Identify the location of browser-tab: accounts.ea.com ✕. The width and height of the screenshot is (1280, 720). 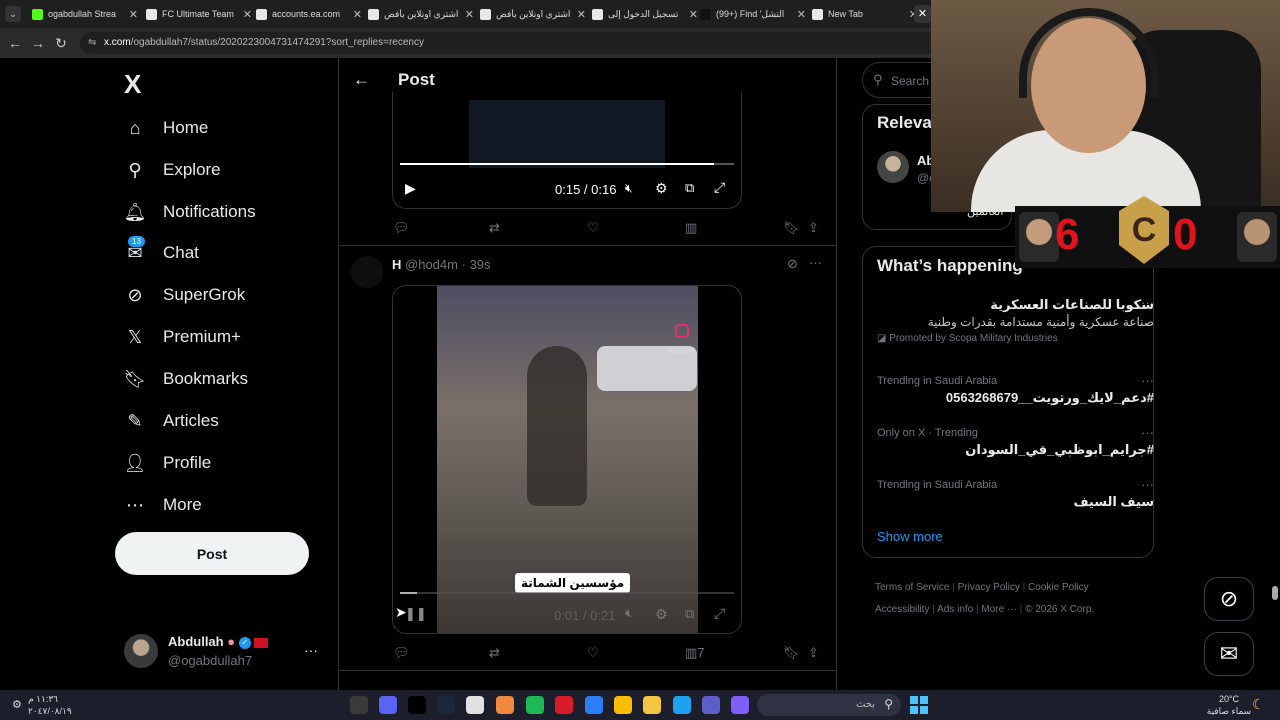
(309, 14).